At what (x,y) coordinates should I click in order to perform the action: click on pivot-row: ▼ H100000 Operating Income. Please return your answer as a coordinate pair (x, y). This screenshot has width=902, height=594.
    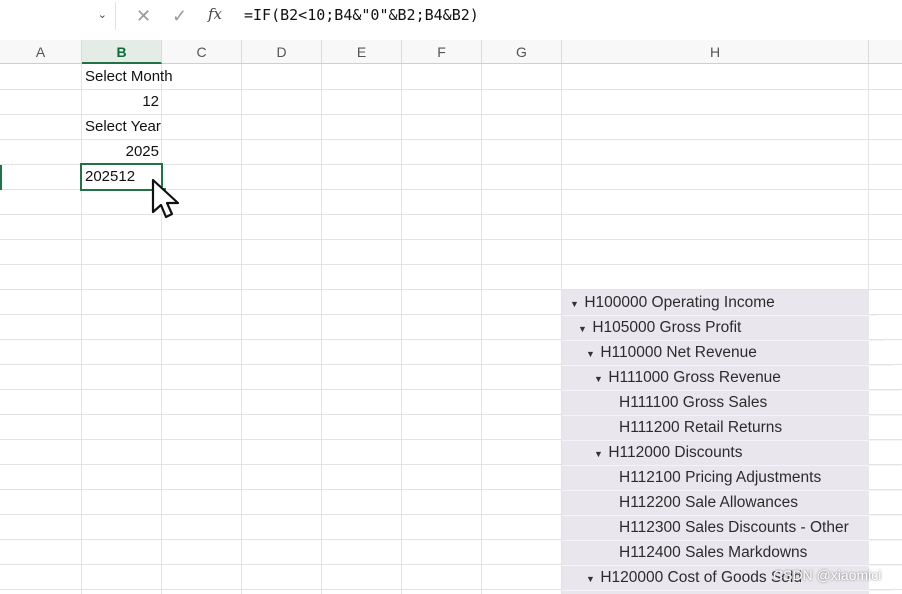
    Looking at the image, I should click on (719, 303).